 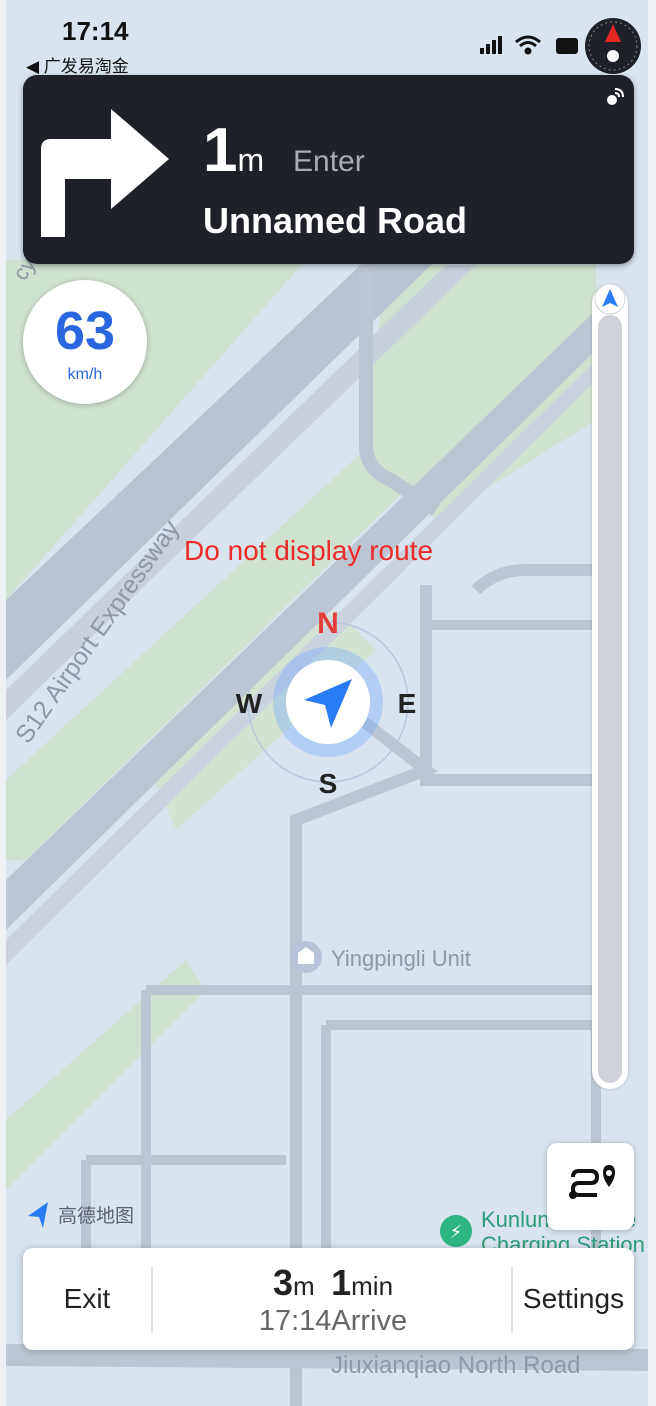 I want to click on compass-w: W, so click(x=249, y=703).